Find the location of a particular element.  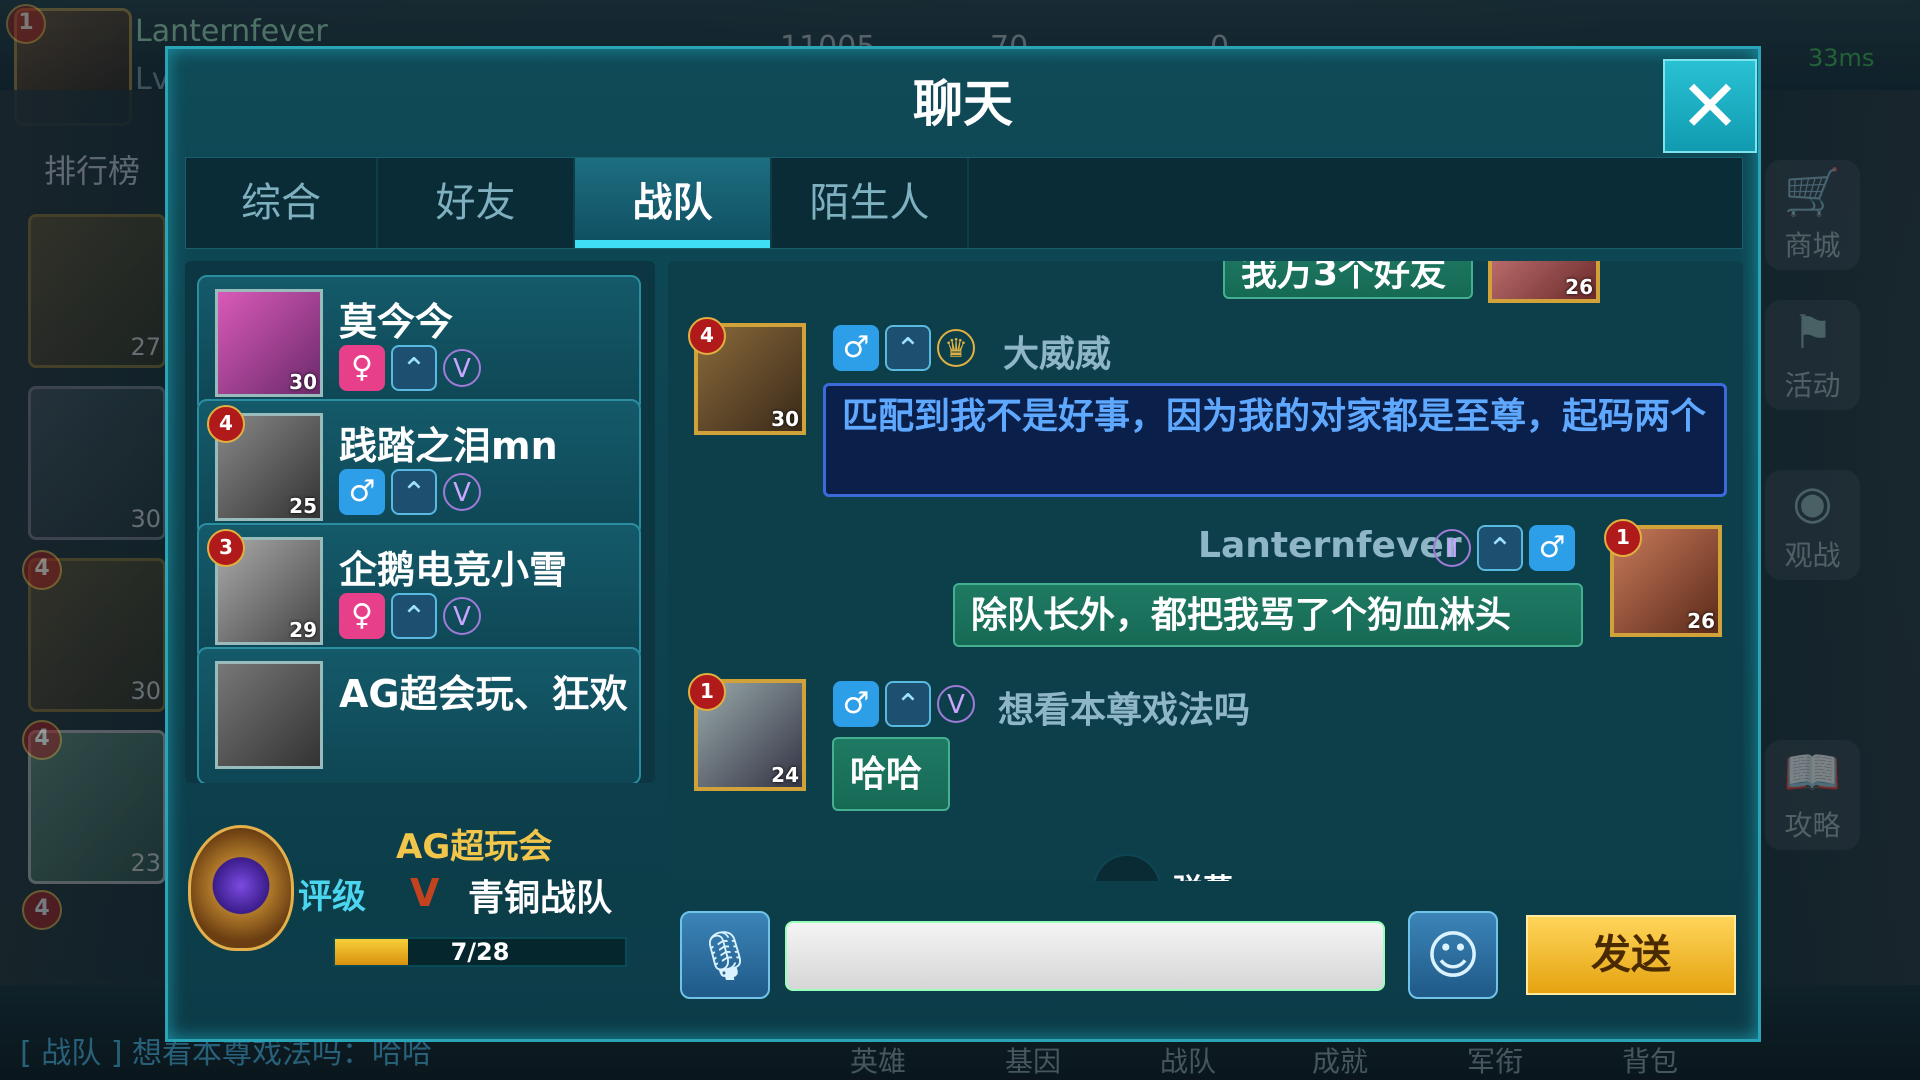

left-side-panel: 排行榜 27 30 30 4 23 4 4 is located at coordinates (83, 585).